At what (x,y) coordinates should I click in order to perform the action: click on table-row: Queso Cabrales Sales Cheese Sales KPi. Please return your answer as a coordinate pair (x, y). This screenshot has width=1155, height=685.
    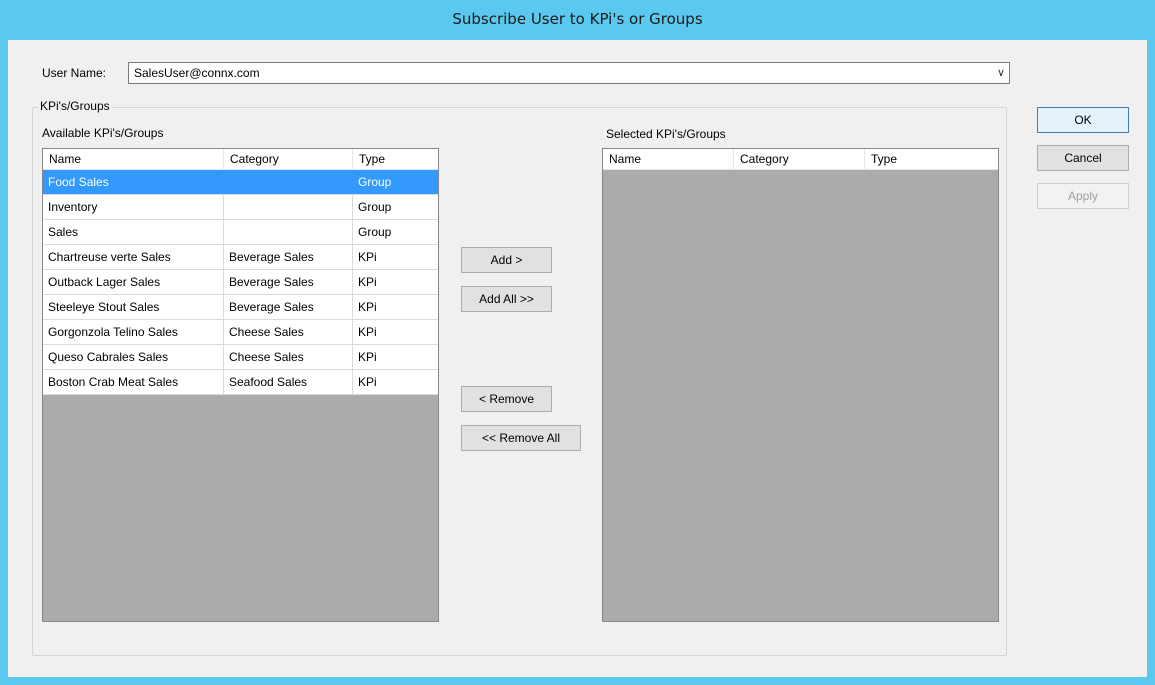
    Looking at the image, I should click on (240, 357).